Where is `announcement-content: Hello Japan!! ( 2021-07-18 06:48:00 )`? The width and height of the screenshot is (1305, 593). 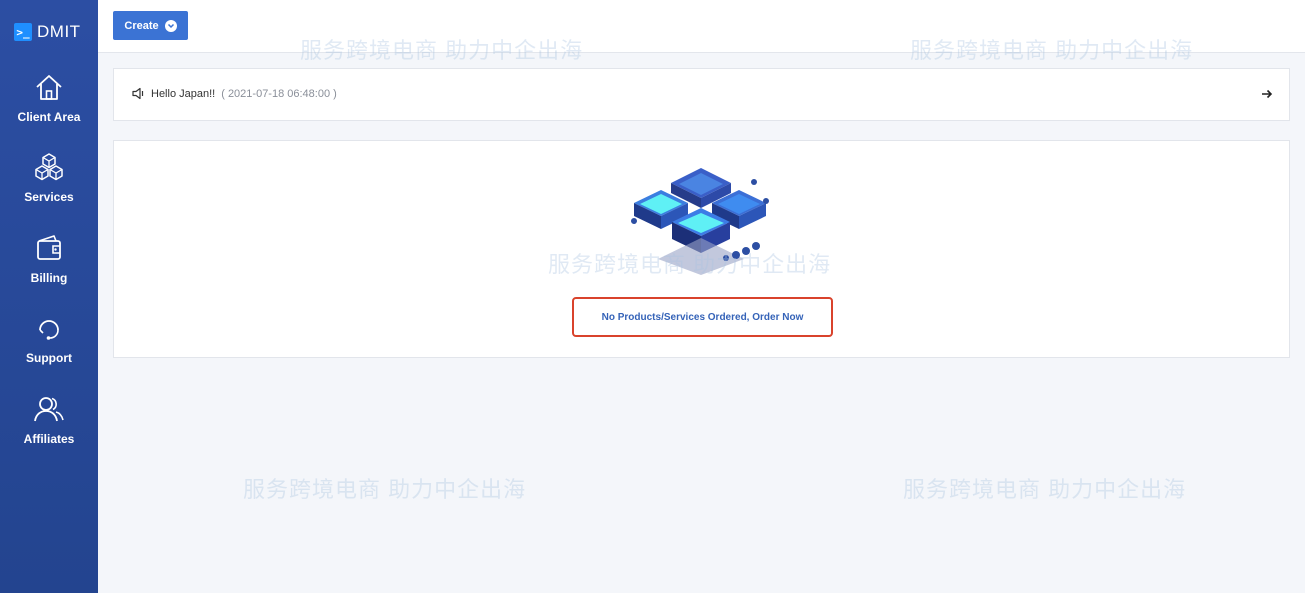
announcement-content: Hello Japan!! ( 2021-07-18 06:48:00 ) is located at coordinates (234, 93).